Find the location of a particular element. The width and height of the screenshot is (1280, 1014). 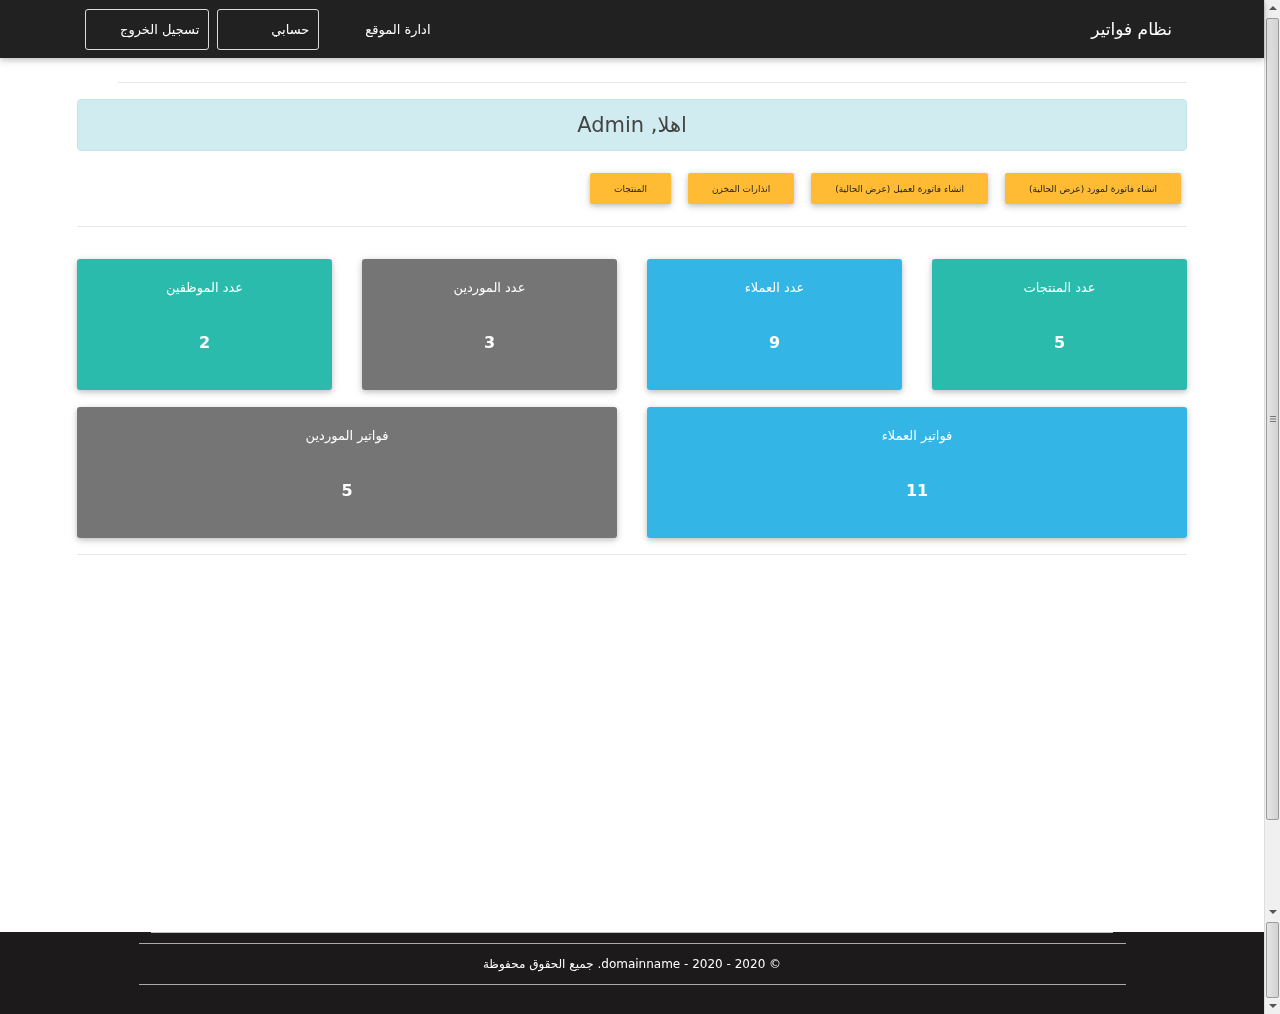

action-button: انشاء فاتورة لعميل (عرض الحالية) is located at coordinates (899, 188).